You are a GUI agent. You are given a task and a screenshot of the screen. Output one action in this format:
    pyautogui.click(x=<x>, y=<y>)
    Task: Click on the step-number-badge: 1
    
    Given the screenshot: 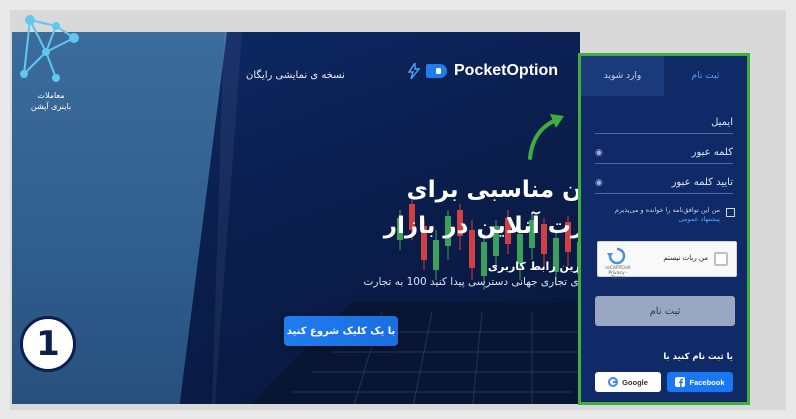 What is the action you would take?
    pyautogui.click(x=48, y=344)
    